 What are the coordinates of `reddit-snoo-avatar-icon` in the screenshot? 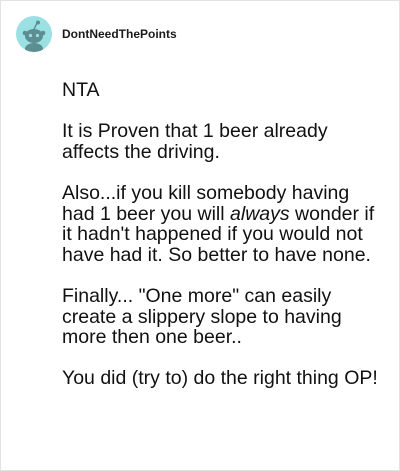 It's located at (34, 36).